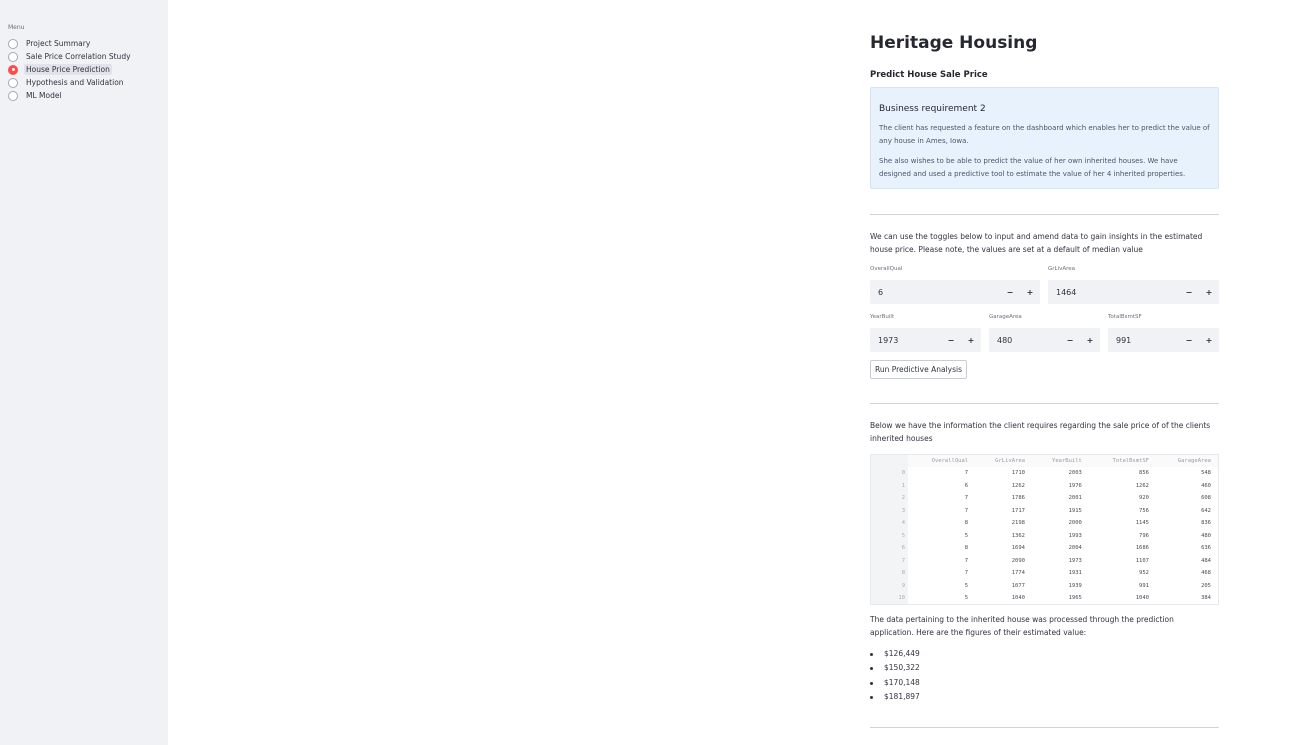  Describe the element at coordinates (1122, 461) in the screenshot. I see `column-header: TotalBsmtSF` at that location.